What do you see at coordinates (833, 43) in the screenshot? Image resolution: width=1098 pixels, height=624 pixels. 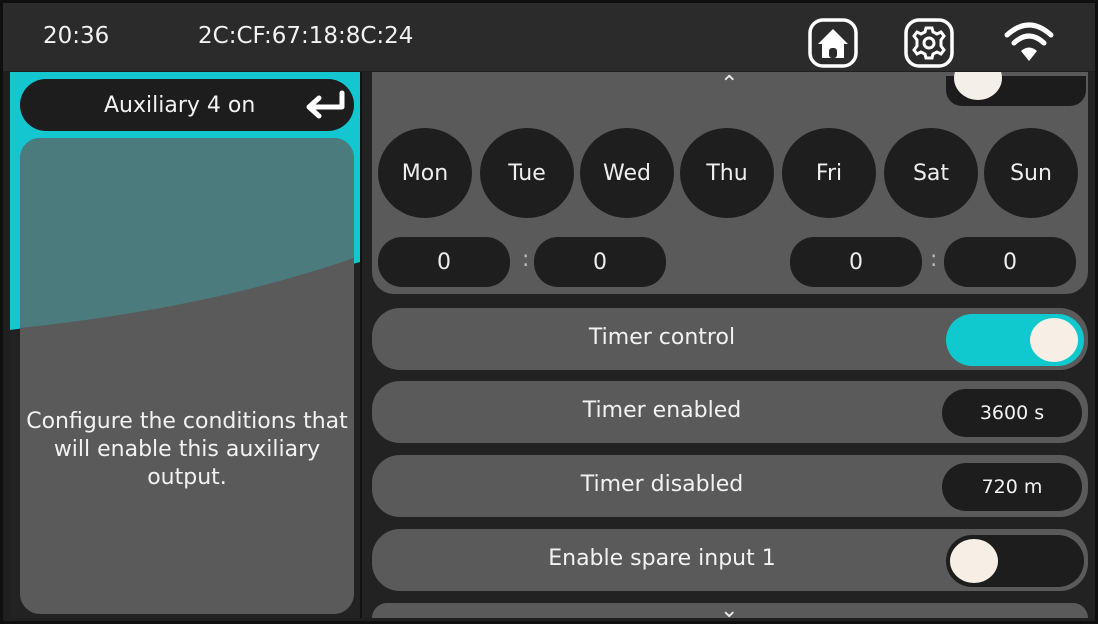 I see `home-icon` at bounding box center [833, 43].